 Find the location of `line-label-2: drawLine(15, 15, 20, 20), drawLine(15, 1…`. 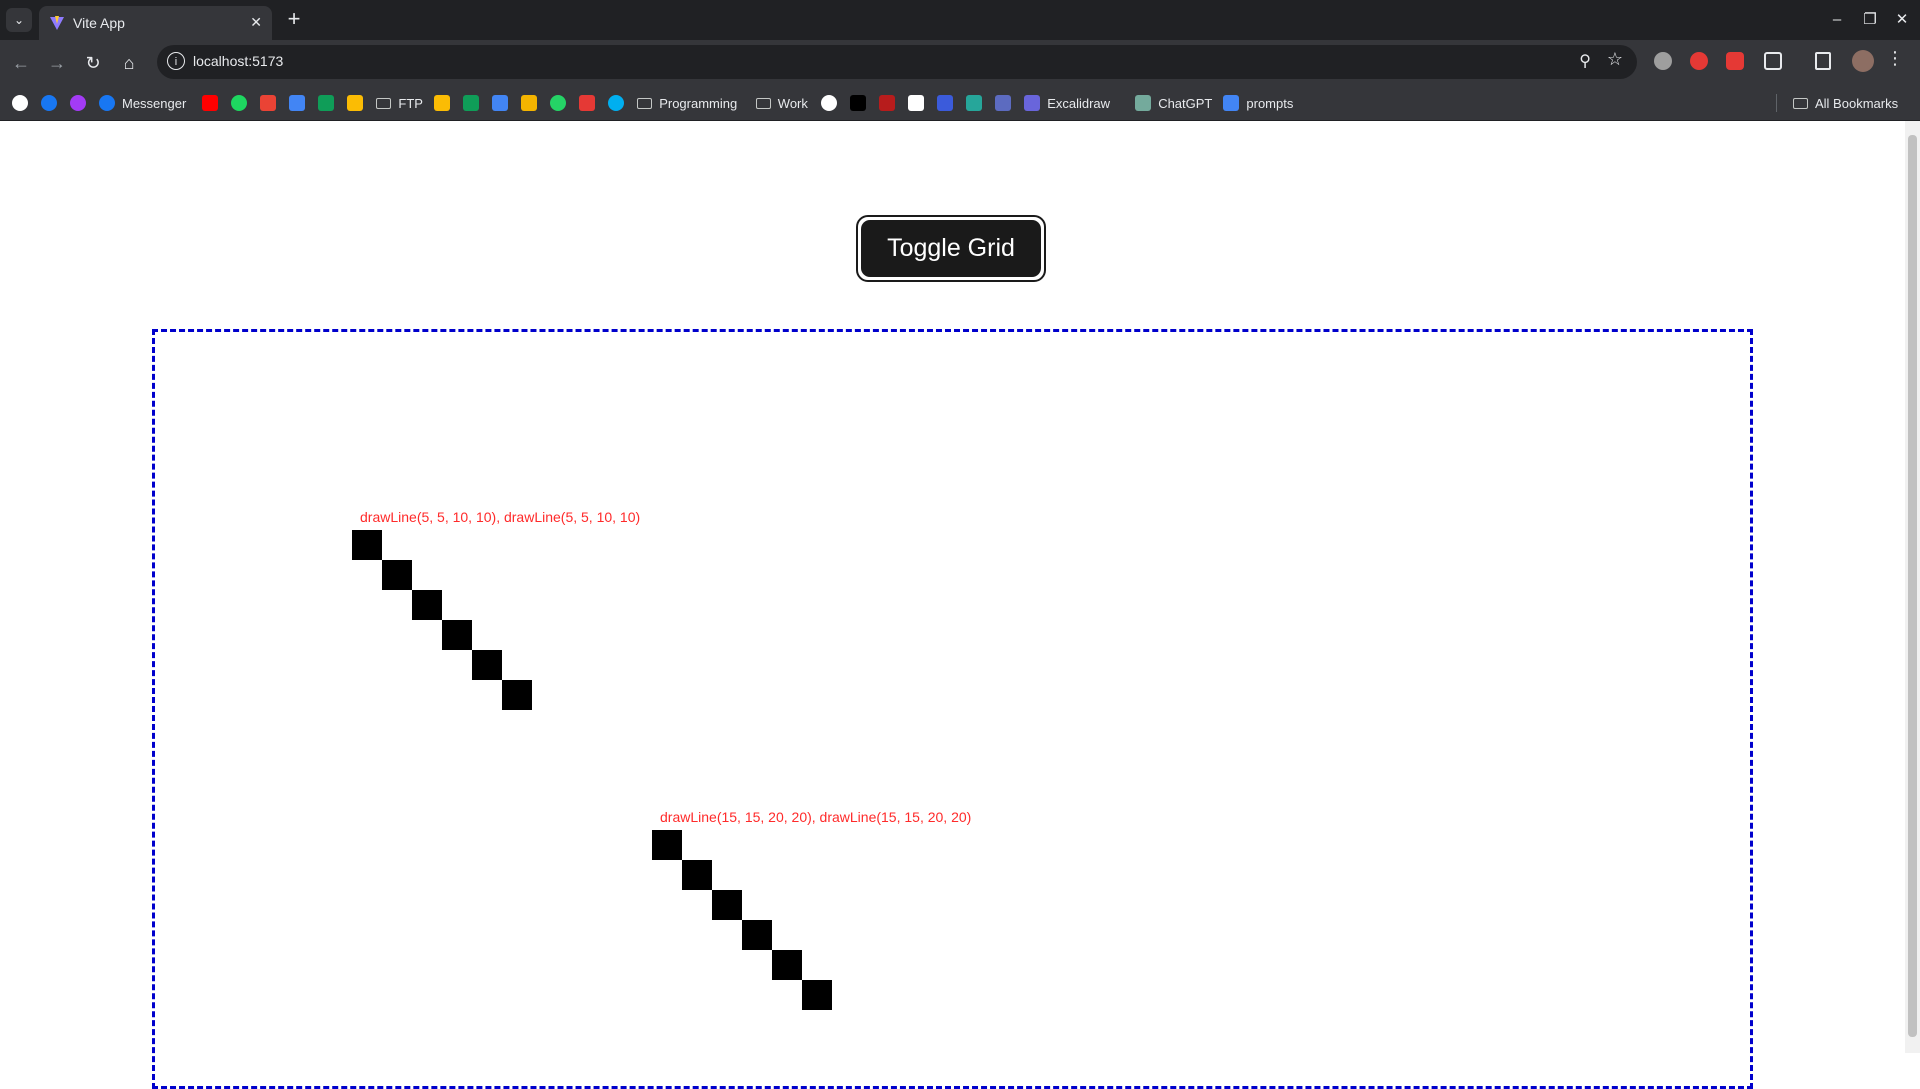

line-label-2: drawLine(15, 15, 20, 20), drawLine(15, 1… is located at coordinates (815, 817).